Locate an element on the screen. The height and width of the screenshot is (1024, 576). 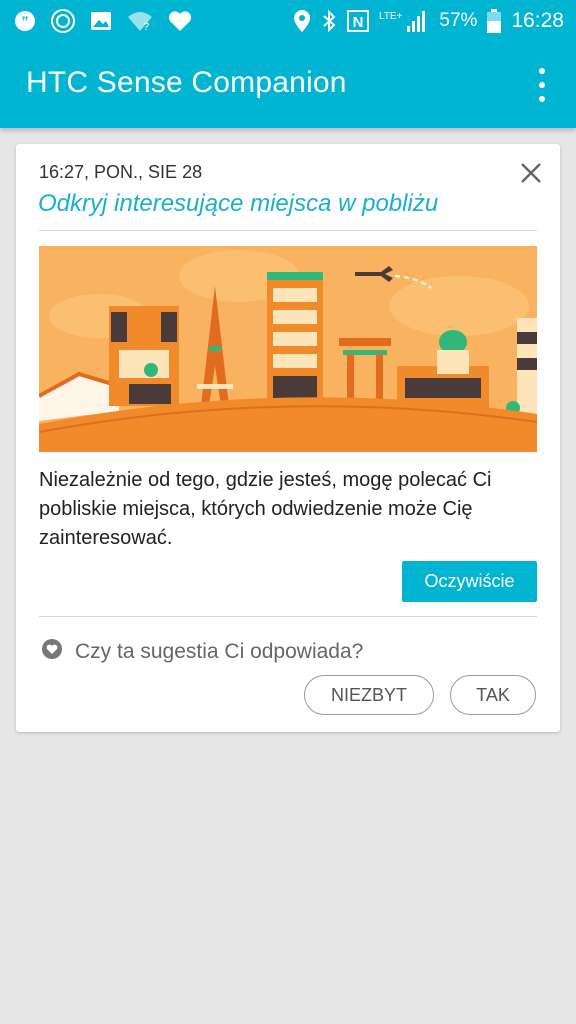
card-timestamp: 16:27, PON., SIE 28 is located at coordinates (121, 172).